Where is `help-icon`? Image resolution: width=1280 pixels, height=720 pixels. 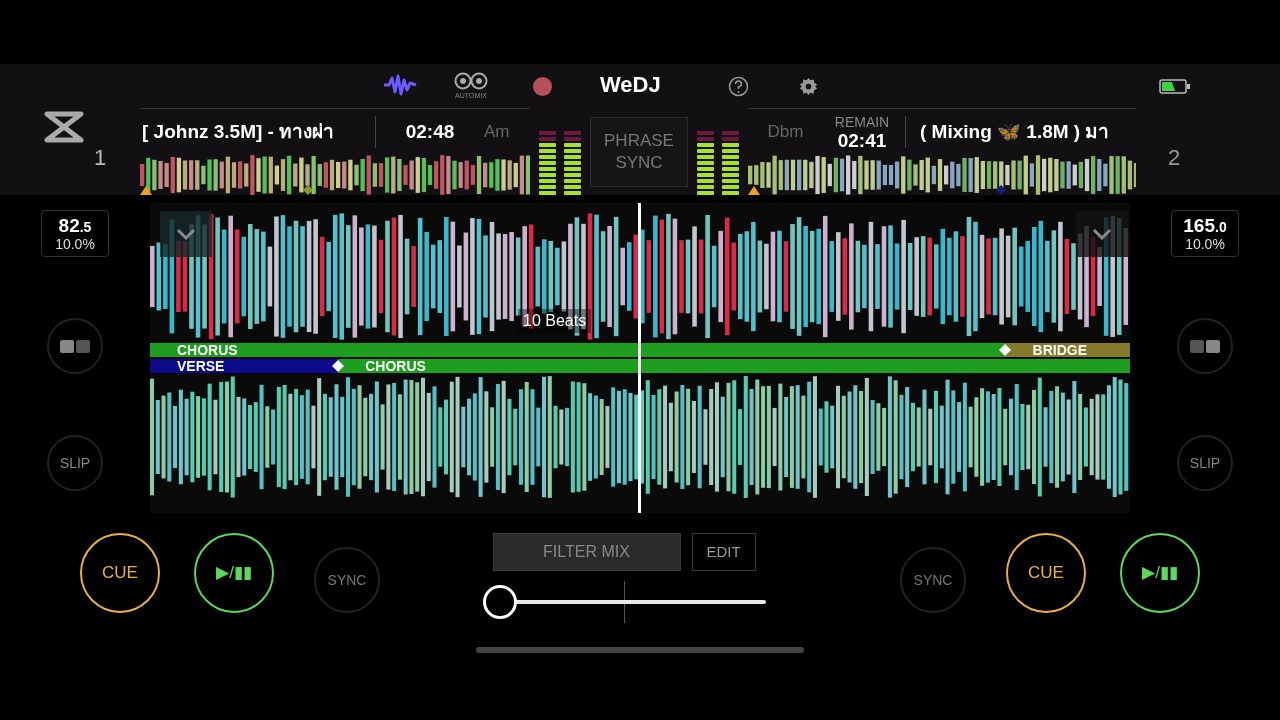
help-icon is located at coordinates (738, 86).